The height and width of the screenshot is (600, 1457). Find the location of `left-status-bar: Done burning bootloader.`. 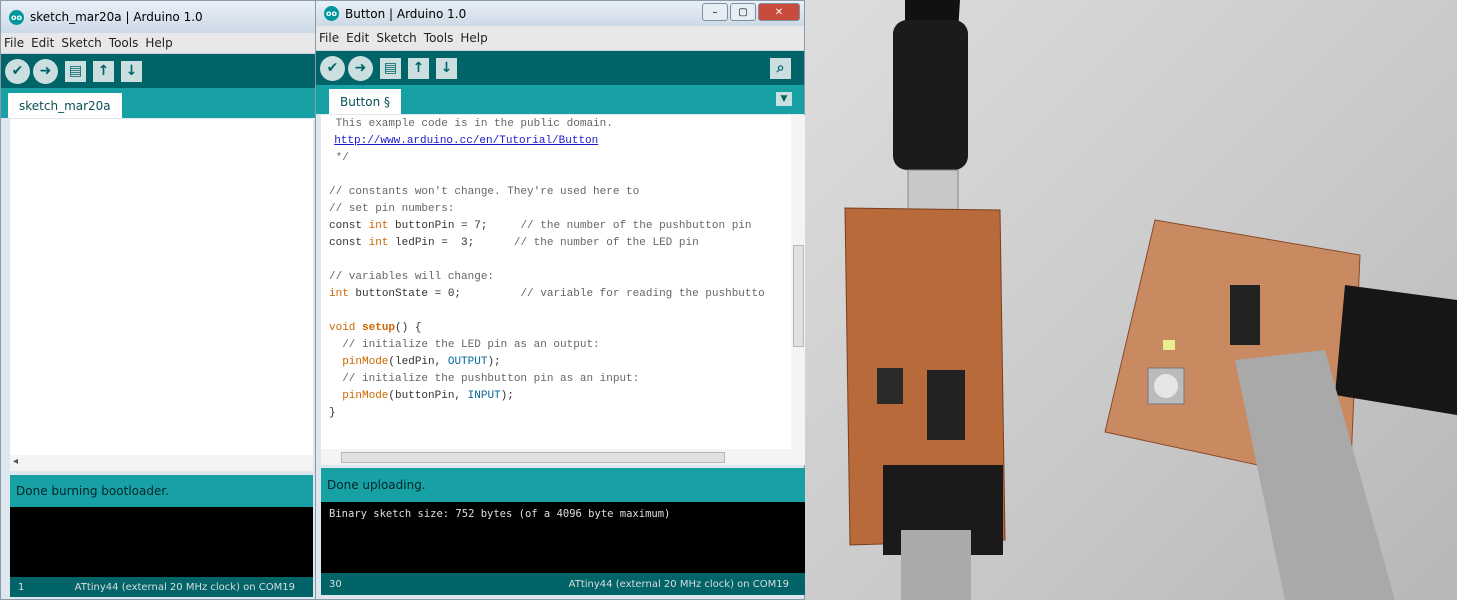

left-status-bar: Done burning bootloader. is located at coordinates (161, 491).